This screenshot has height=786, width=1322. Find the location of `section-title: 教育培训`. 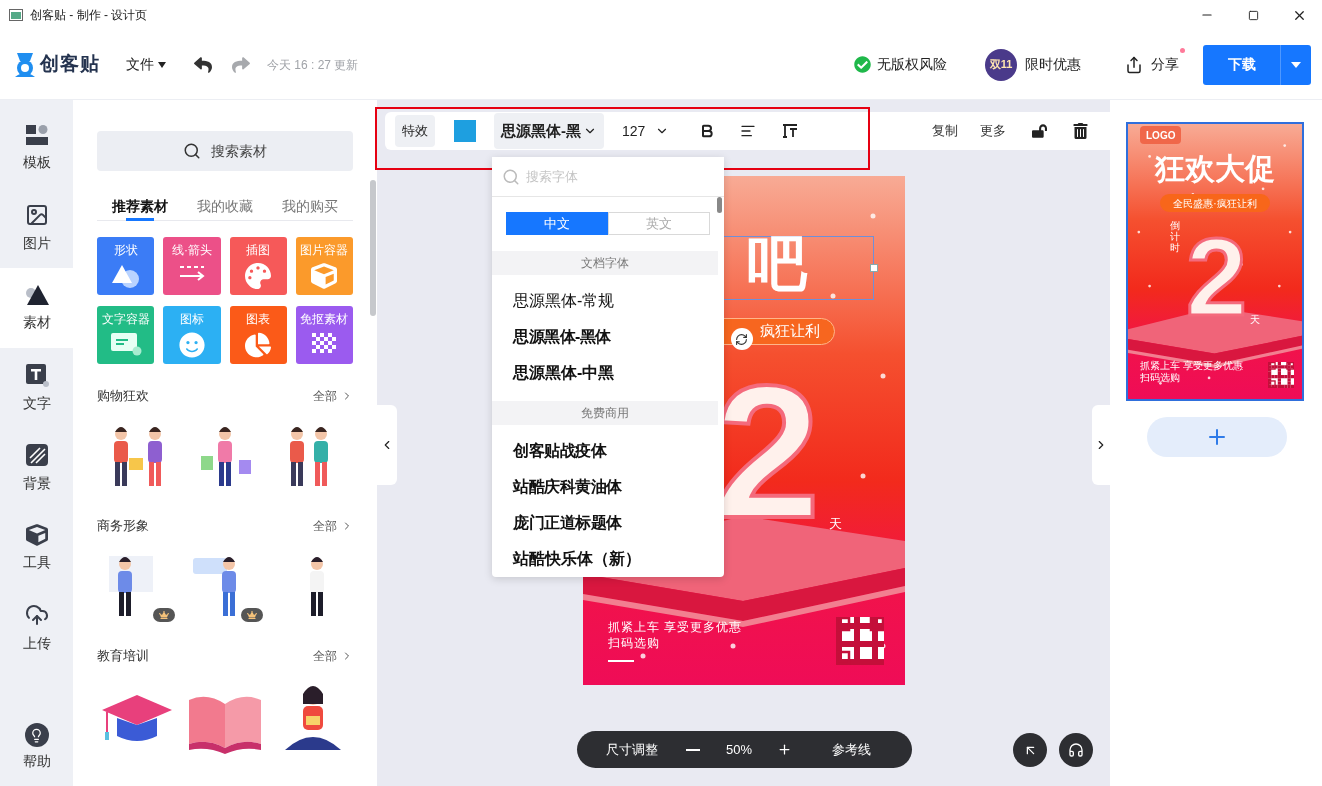

section-title: 教育培训 is located at coordinates (123, 656).